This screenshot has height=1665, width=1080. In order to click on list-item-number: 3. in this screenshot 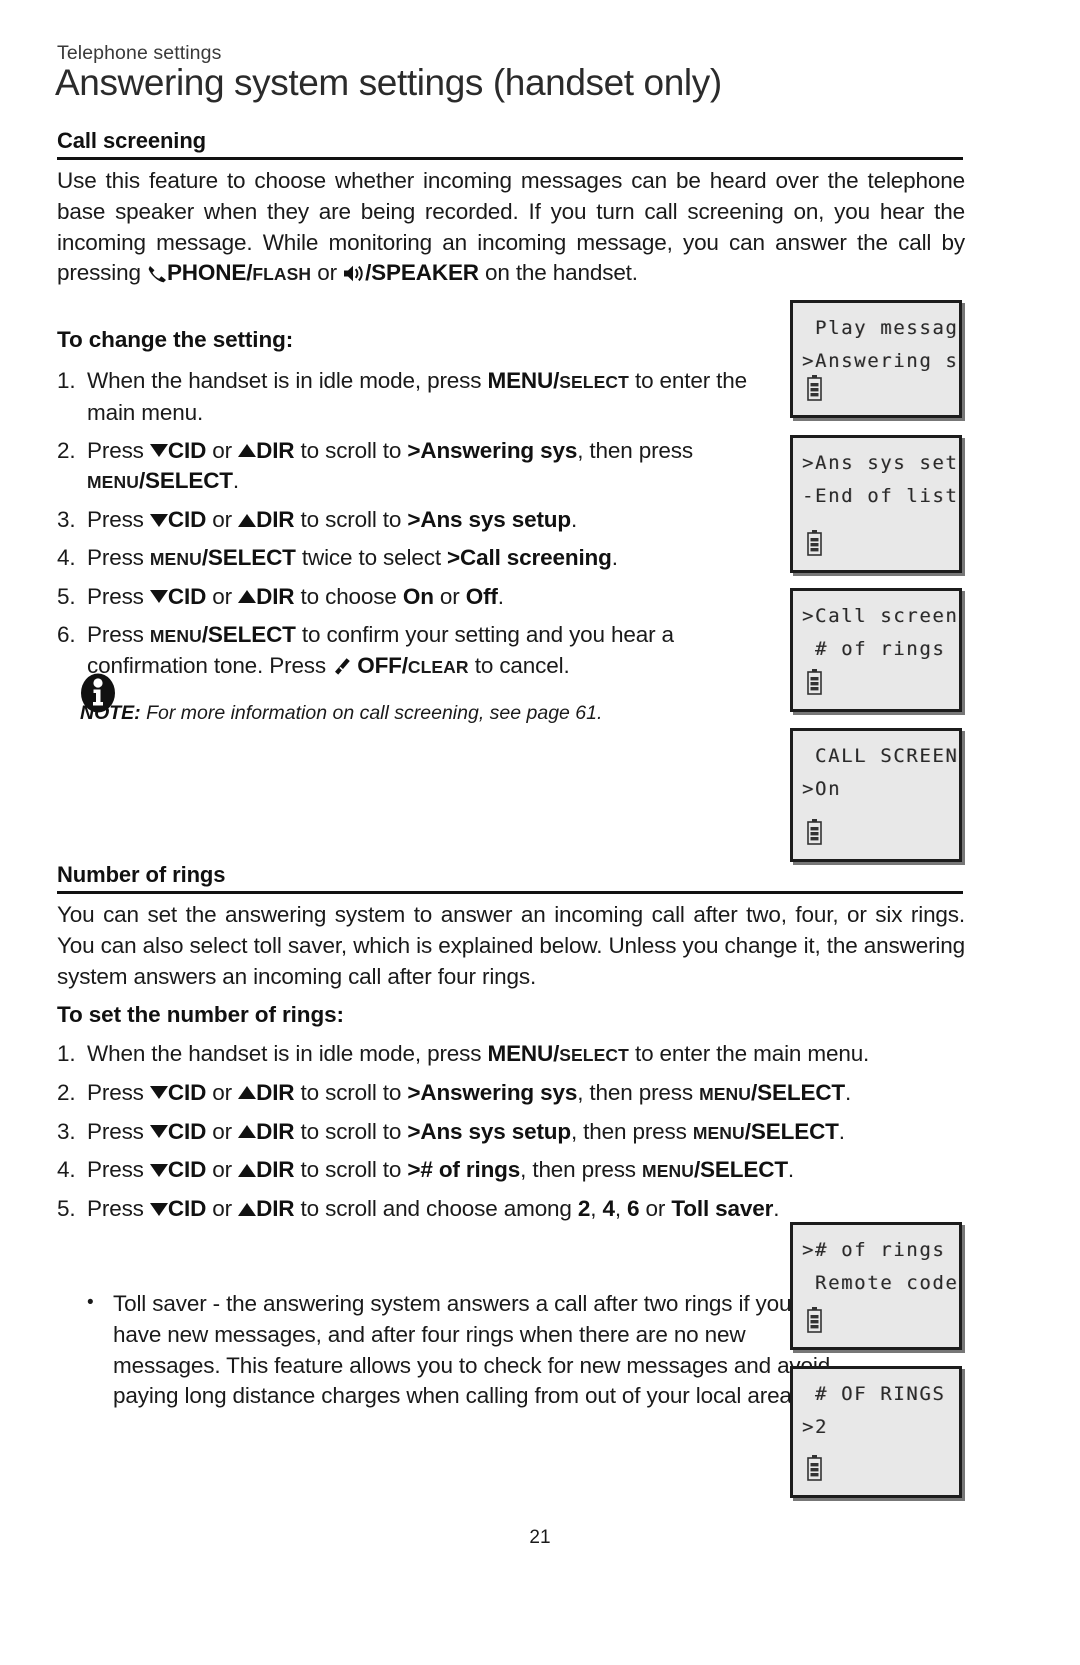, I will do `click(66, 1131)`.